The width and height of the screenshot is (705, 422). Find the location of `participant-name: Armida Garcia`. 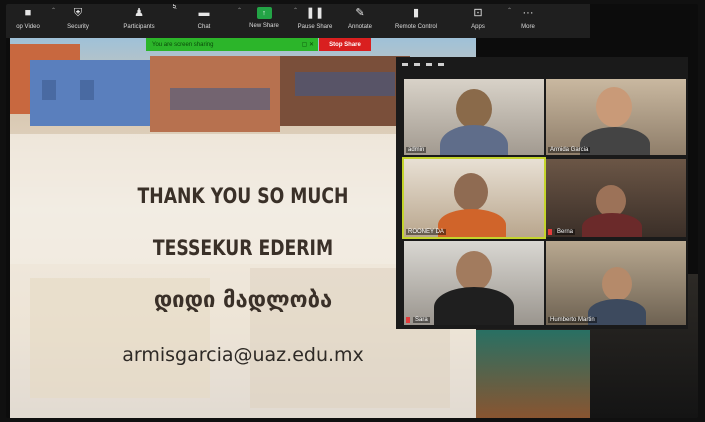

participant-name: Armida Garcia is located at coordinates (569, 150).